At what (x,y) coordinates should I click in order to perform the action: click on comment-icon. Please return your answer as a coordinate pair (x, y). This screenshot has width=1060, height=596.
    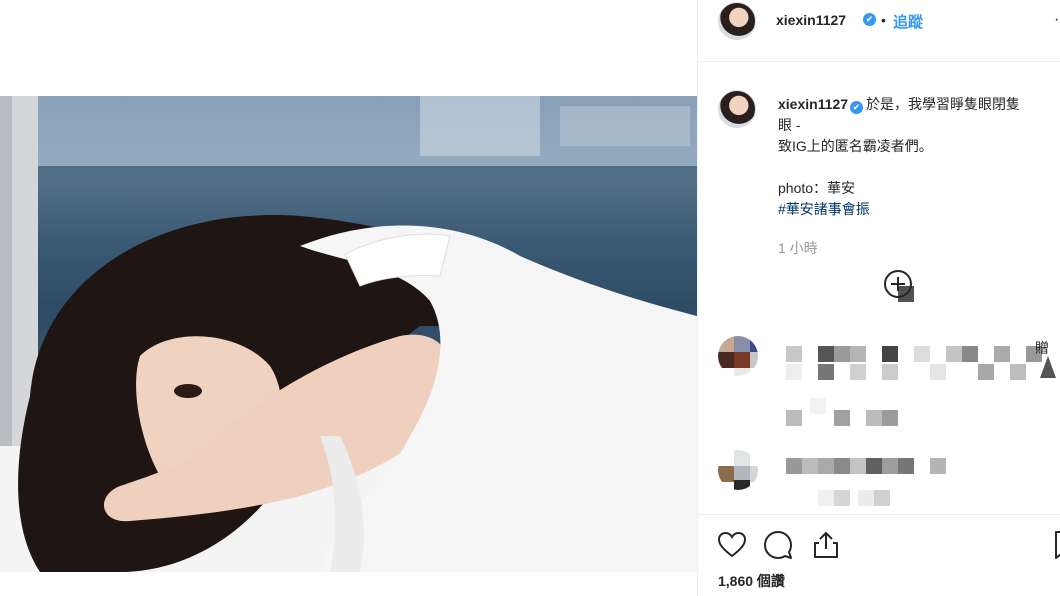
    Looking at the image, I should click on (778, 545).